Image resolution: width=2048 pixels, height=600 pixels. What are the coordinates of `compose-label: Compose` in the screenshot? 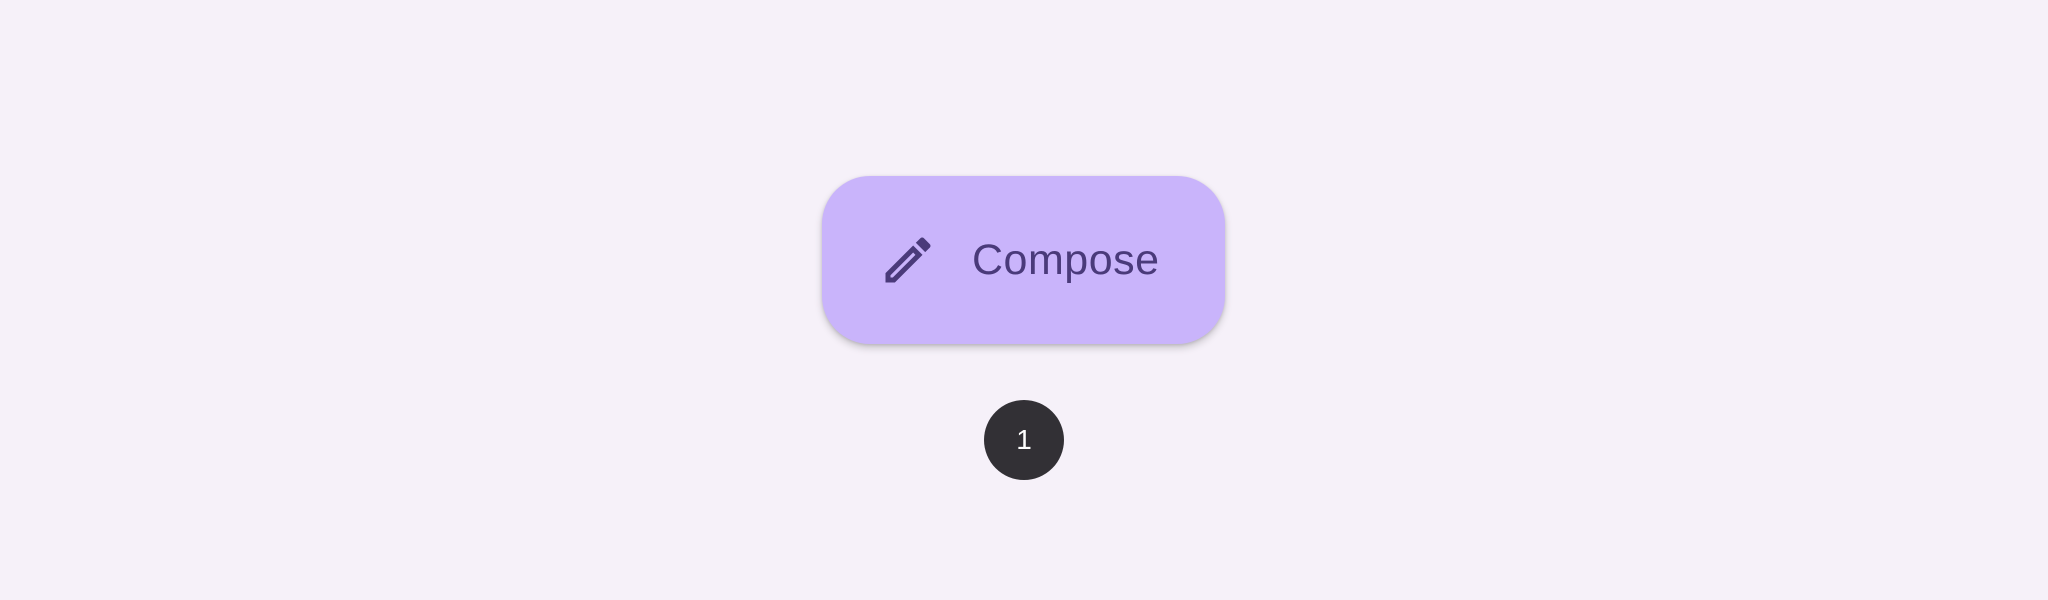 It's located at (1066, 259).